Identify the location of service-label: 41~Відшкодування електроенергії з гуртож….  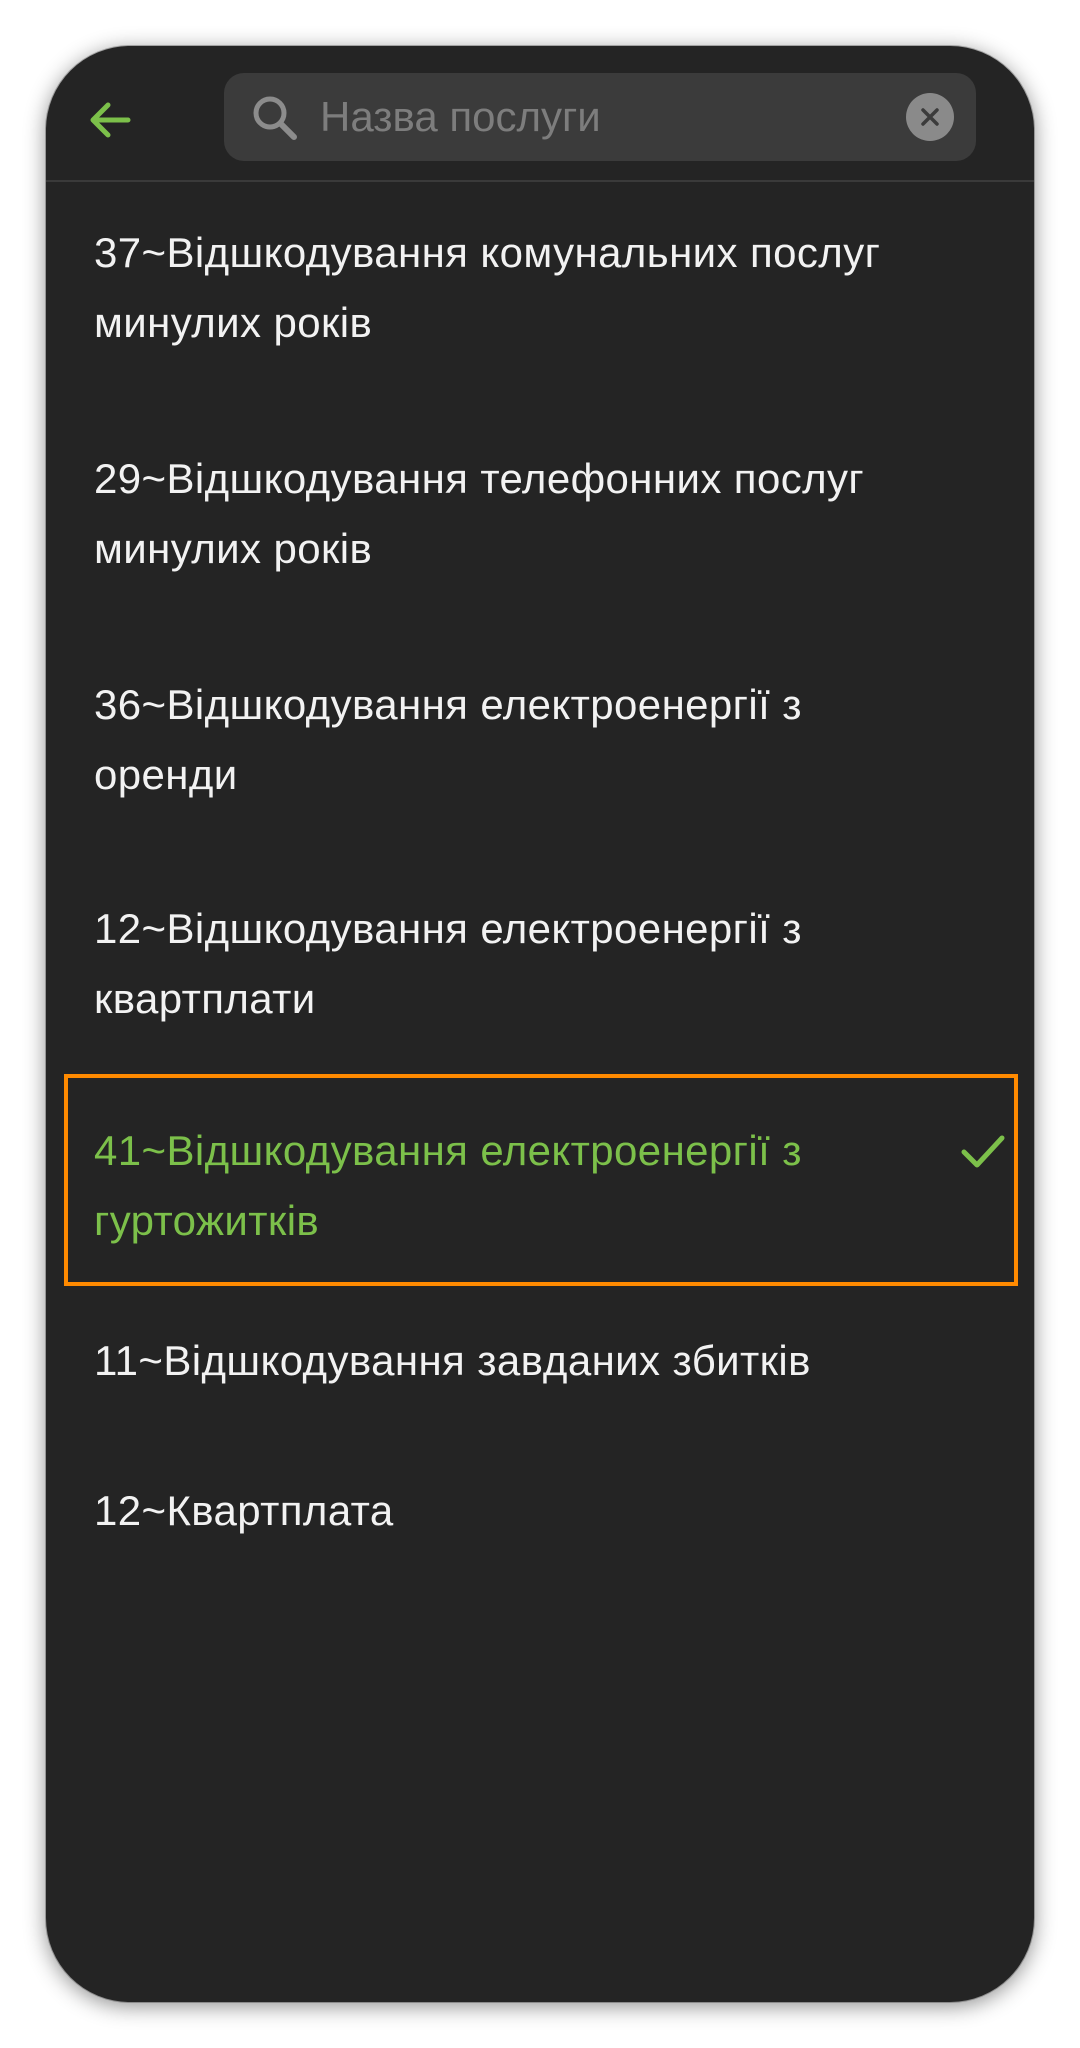
(448, 1185).